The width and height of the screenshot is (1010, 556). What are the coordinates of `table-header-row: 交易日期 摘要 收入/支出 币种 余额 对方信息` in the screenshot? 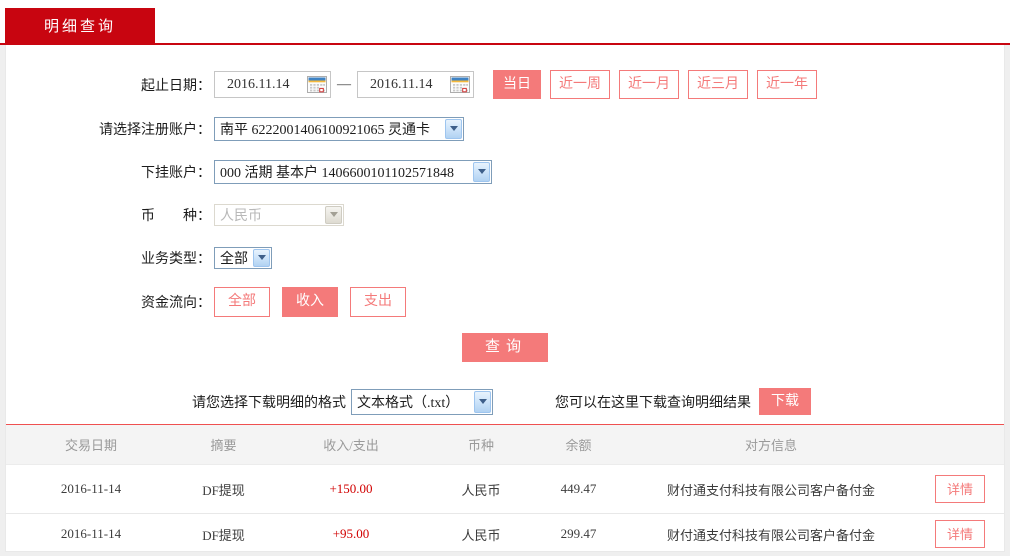 It's located at (505, 445).